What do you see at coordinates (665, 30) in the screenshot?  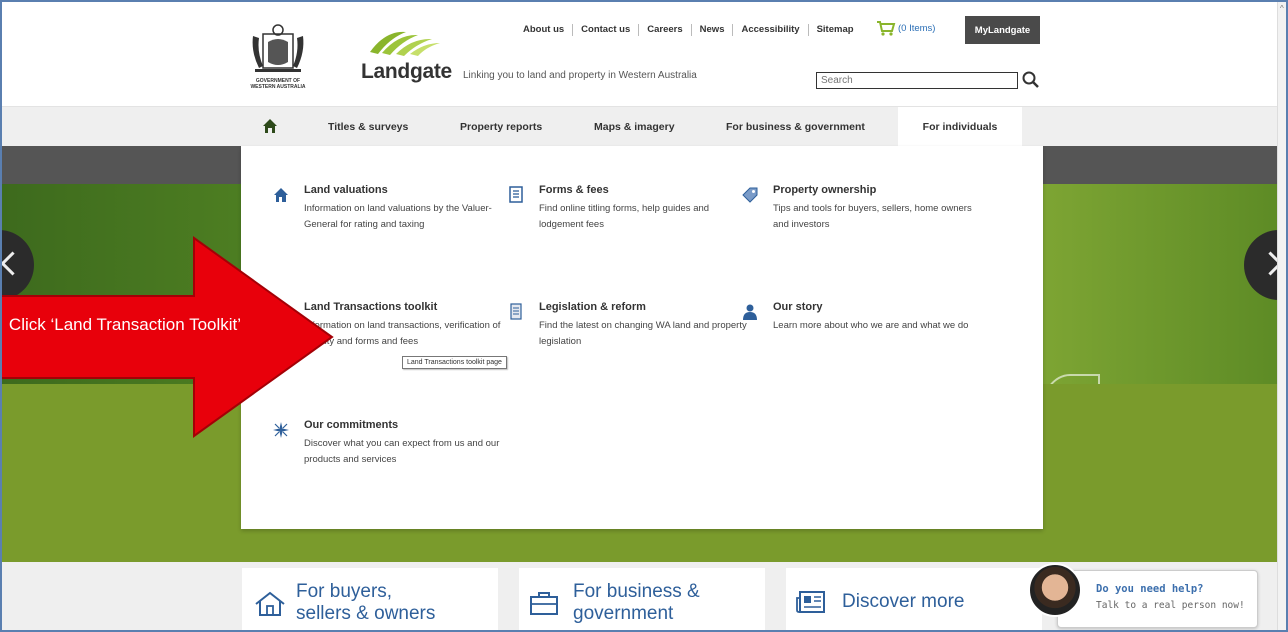 I see `careers-link: Careers` at bounding box center [665, 30].